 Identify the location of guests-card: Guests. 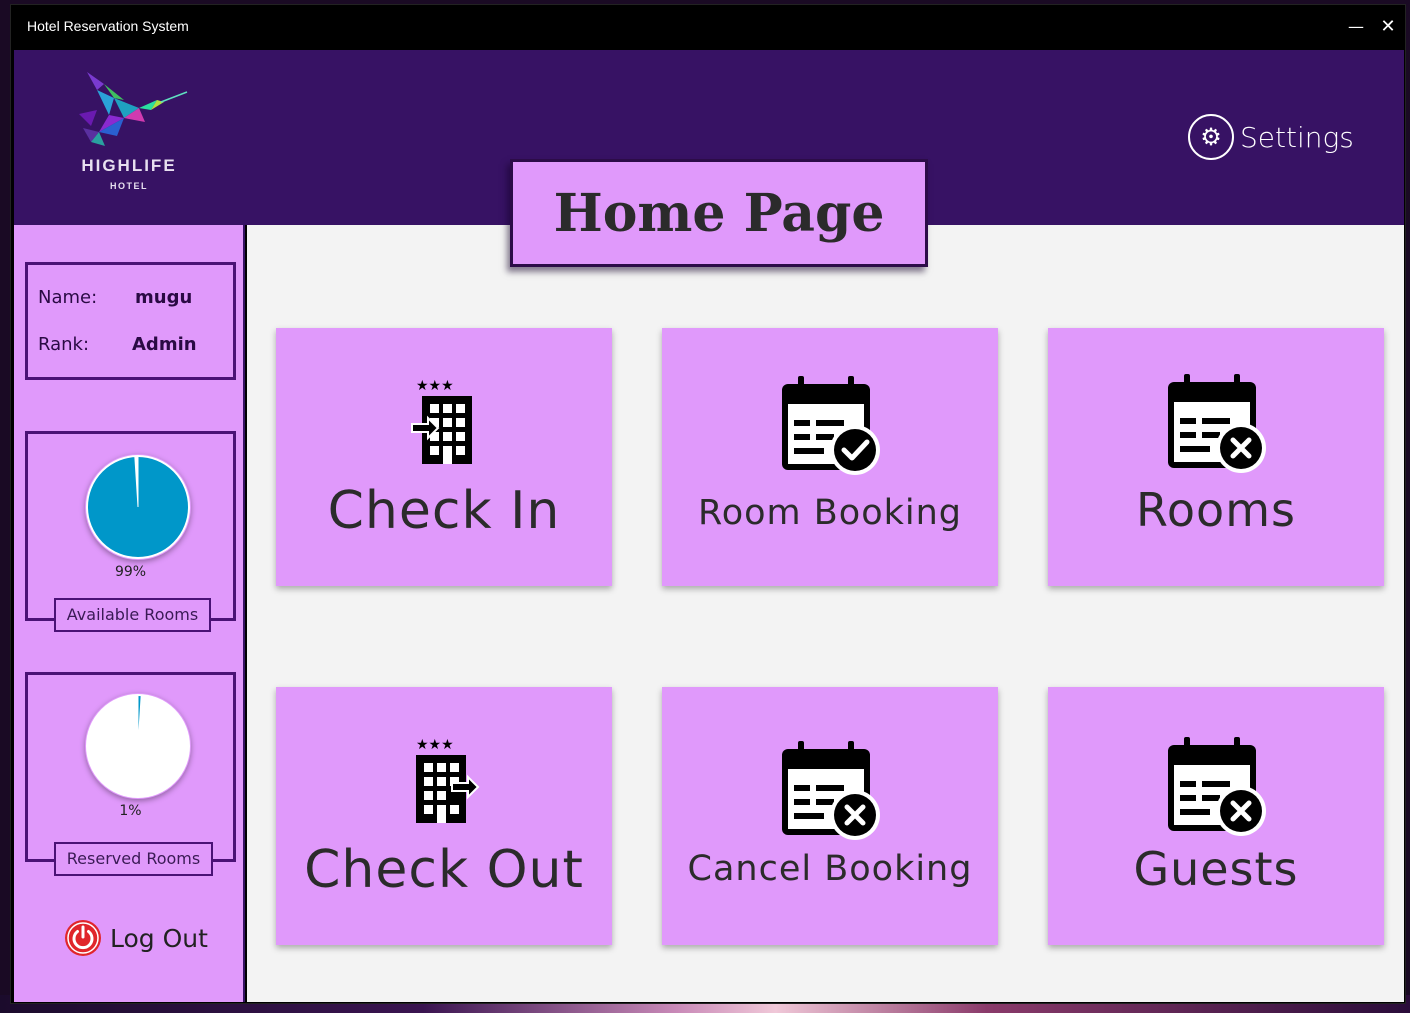
(1216, 816).